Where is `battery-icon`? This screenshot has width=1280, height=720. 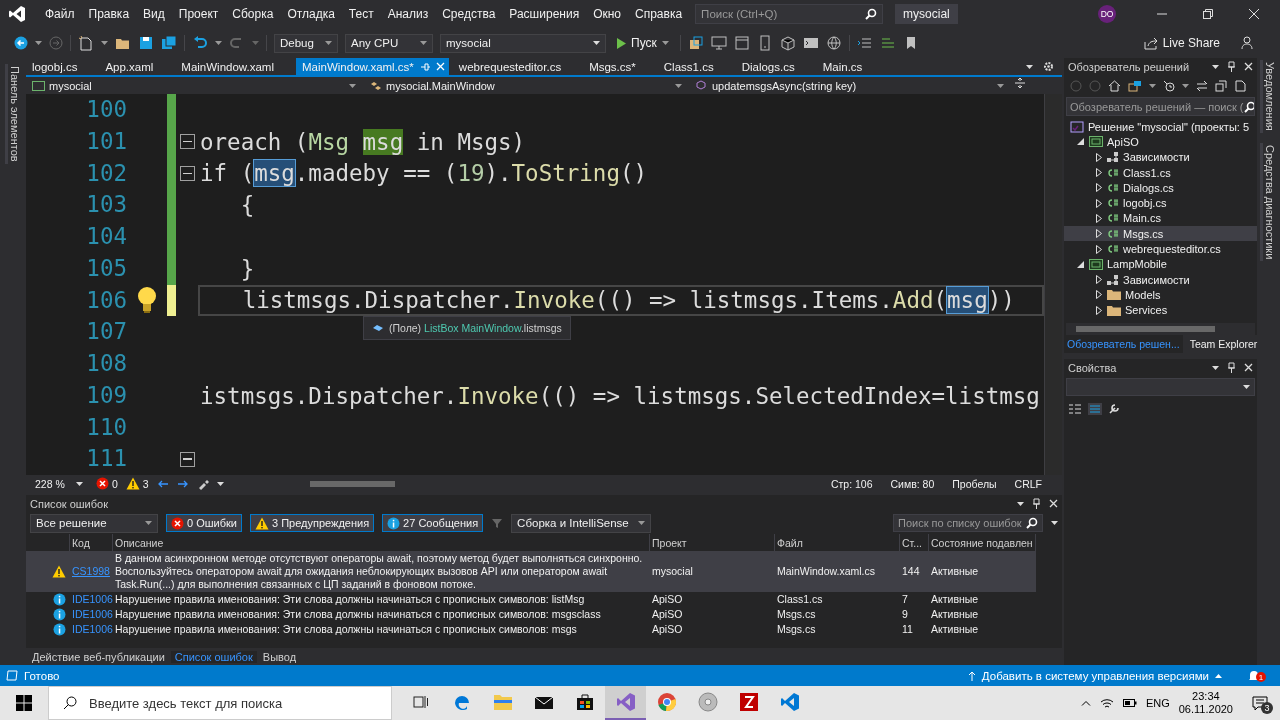 battery-icon is located at coordinates (1129, 703).